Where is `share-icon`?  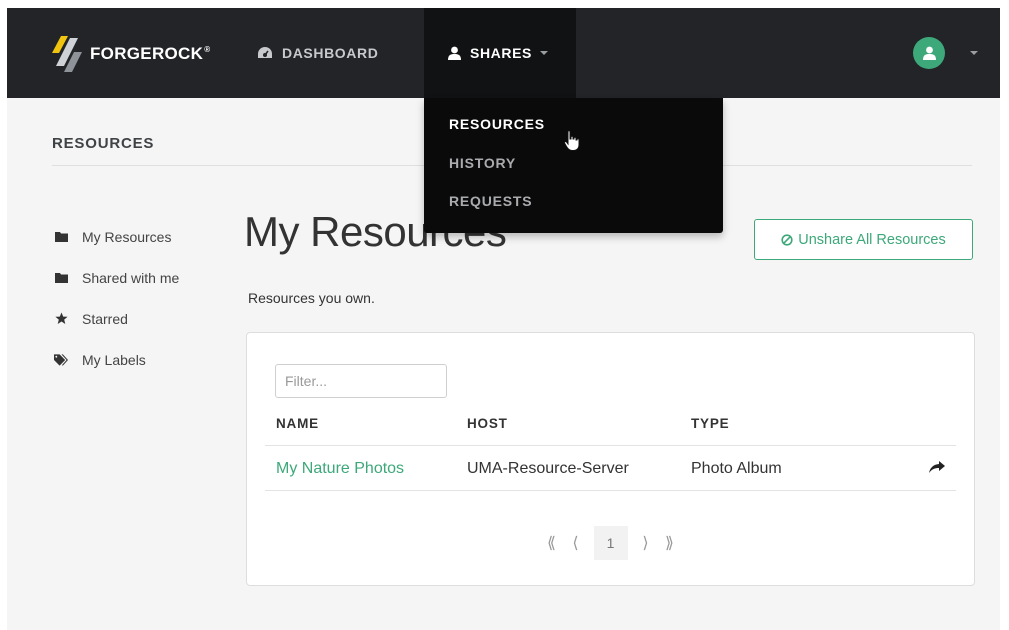
share-icon is located at coordinates (937, 470).